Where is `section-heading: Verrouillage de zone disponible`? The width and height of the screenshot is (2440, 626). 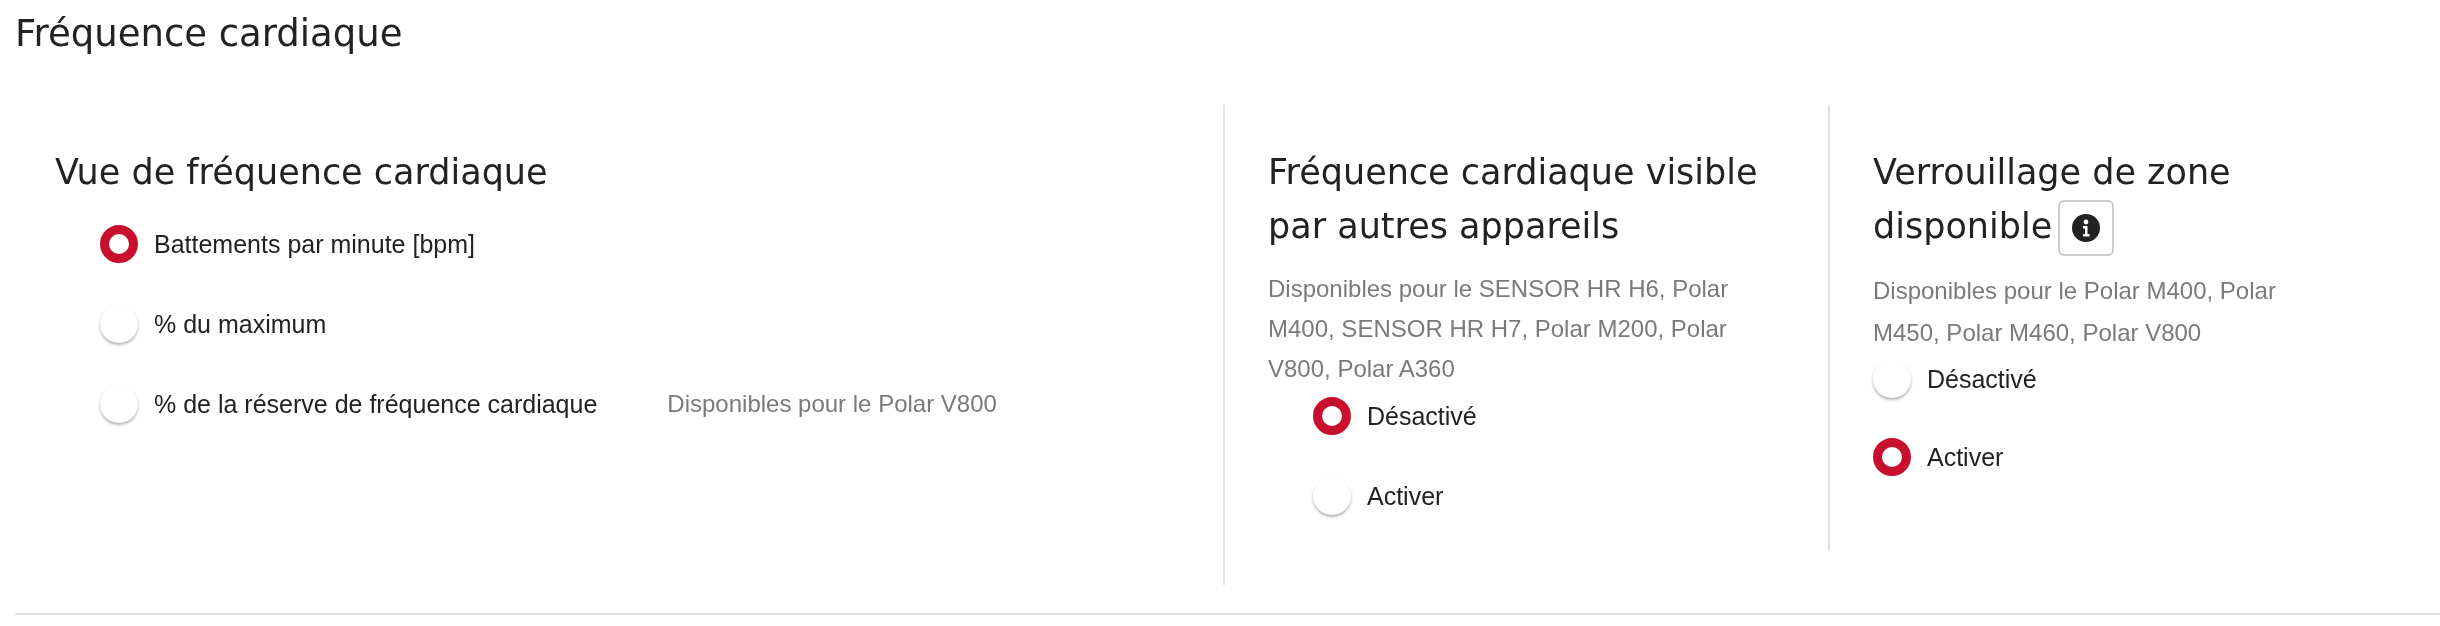 section-heading: Verrouillage de zone disponible is located at coordinates (2073, 200).